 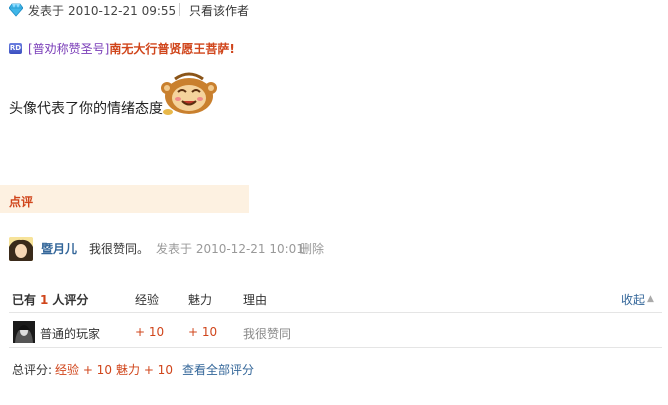 I want to click on diamond-icon, so click(x=16, y=10).